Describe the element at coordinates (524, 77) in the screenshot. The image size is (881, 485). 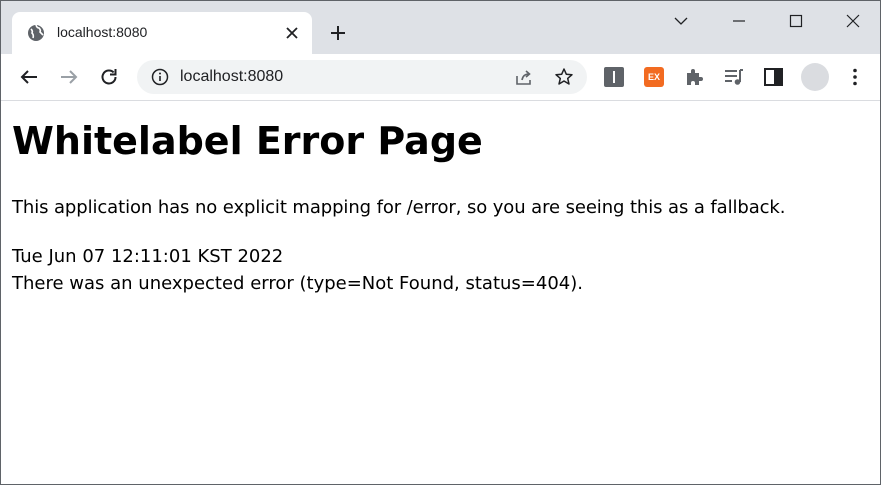
I see `share-icon` at that location.